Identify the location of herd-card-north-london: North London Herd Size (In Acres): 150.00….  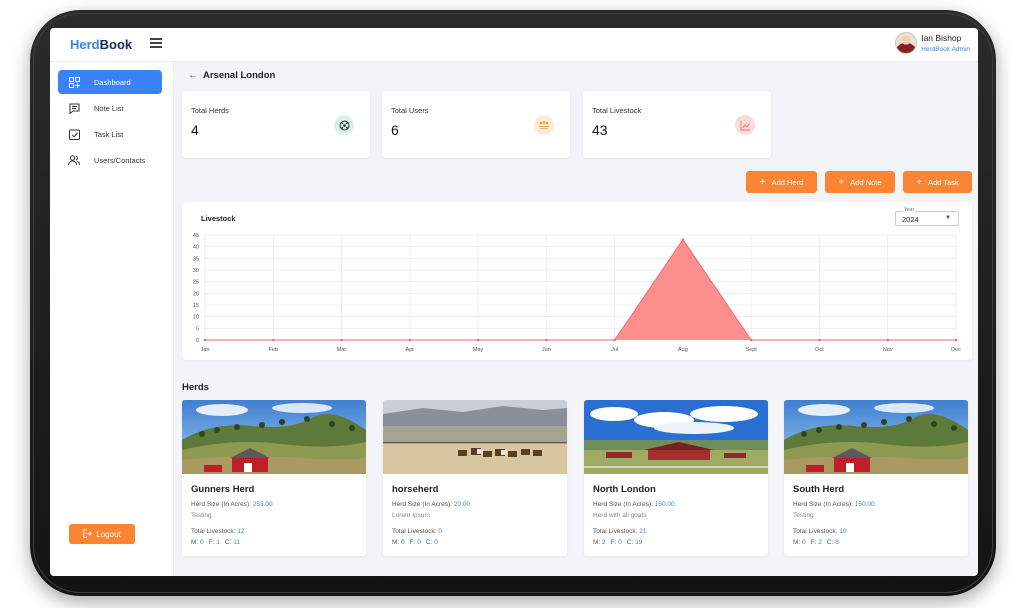
(676, 478).